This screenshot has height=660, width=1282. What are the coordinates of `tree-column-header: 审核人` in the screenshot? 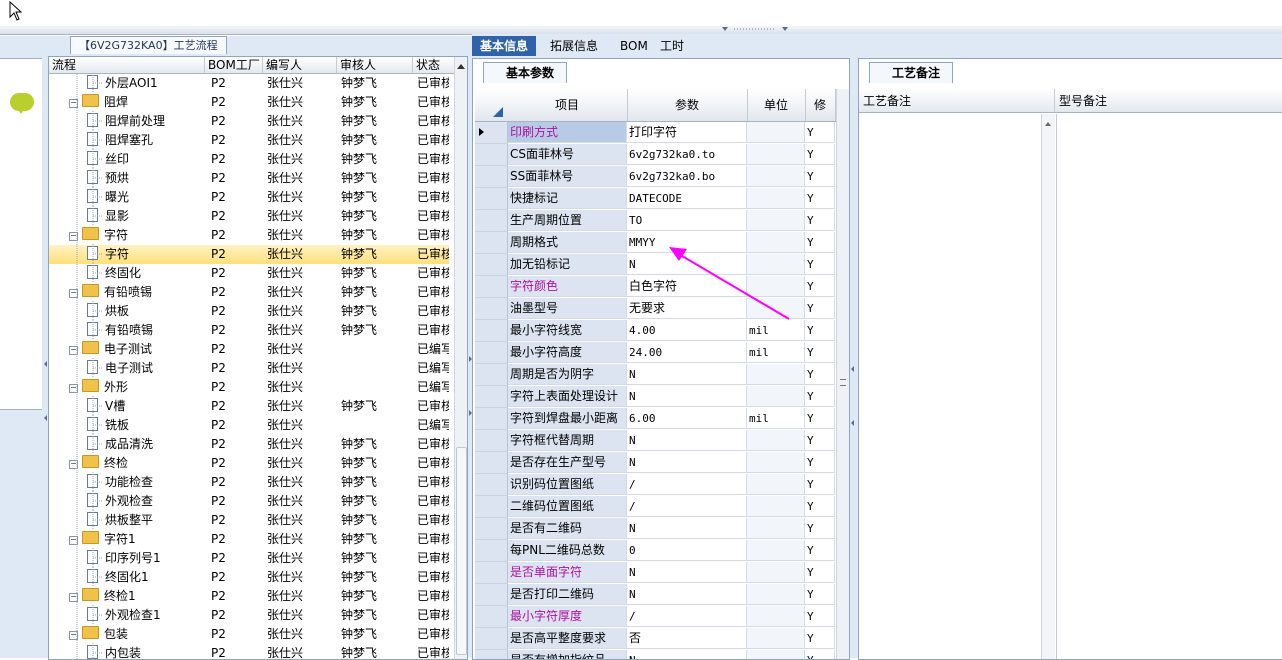 It's located at (375, 65).